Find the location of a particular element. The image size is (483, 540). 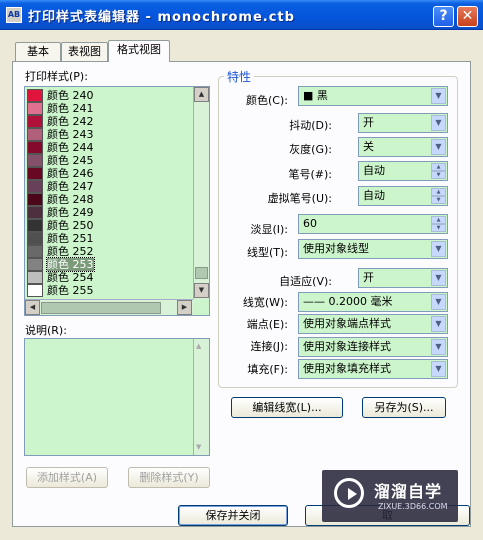

list-horizontal-scrollbar: ◀ ▶ is located at coordinates (109, 307).